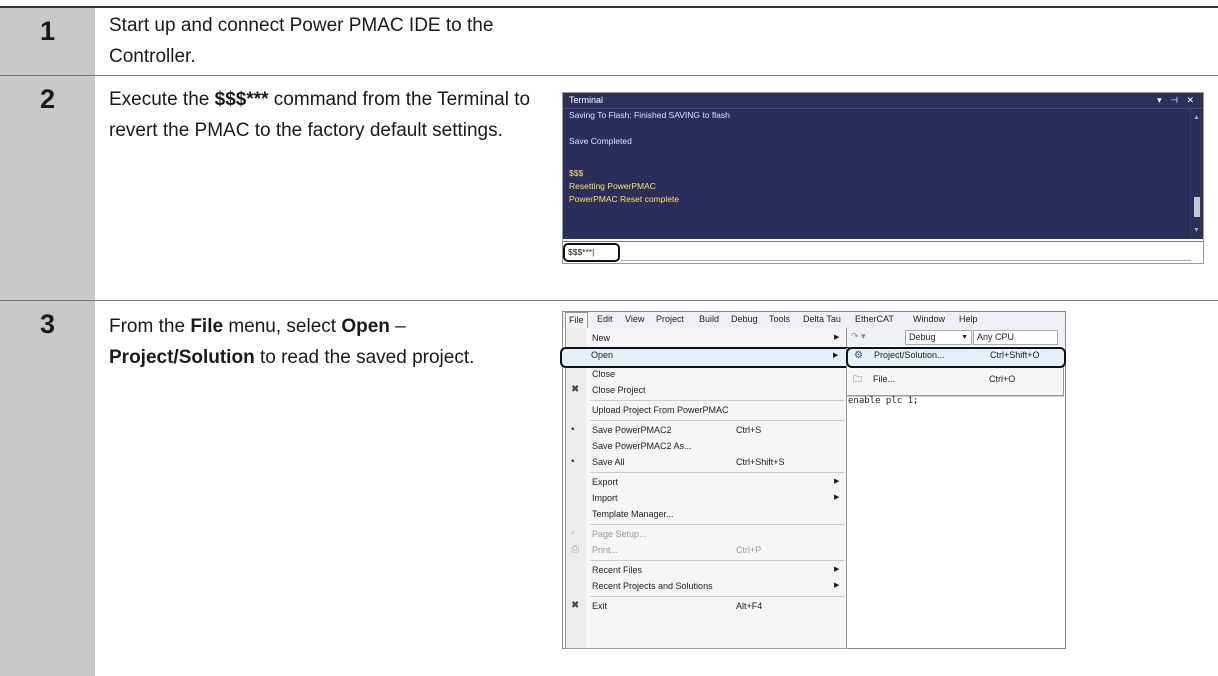  I want to click on print-icon: ⎙, so click(575, 549).